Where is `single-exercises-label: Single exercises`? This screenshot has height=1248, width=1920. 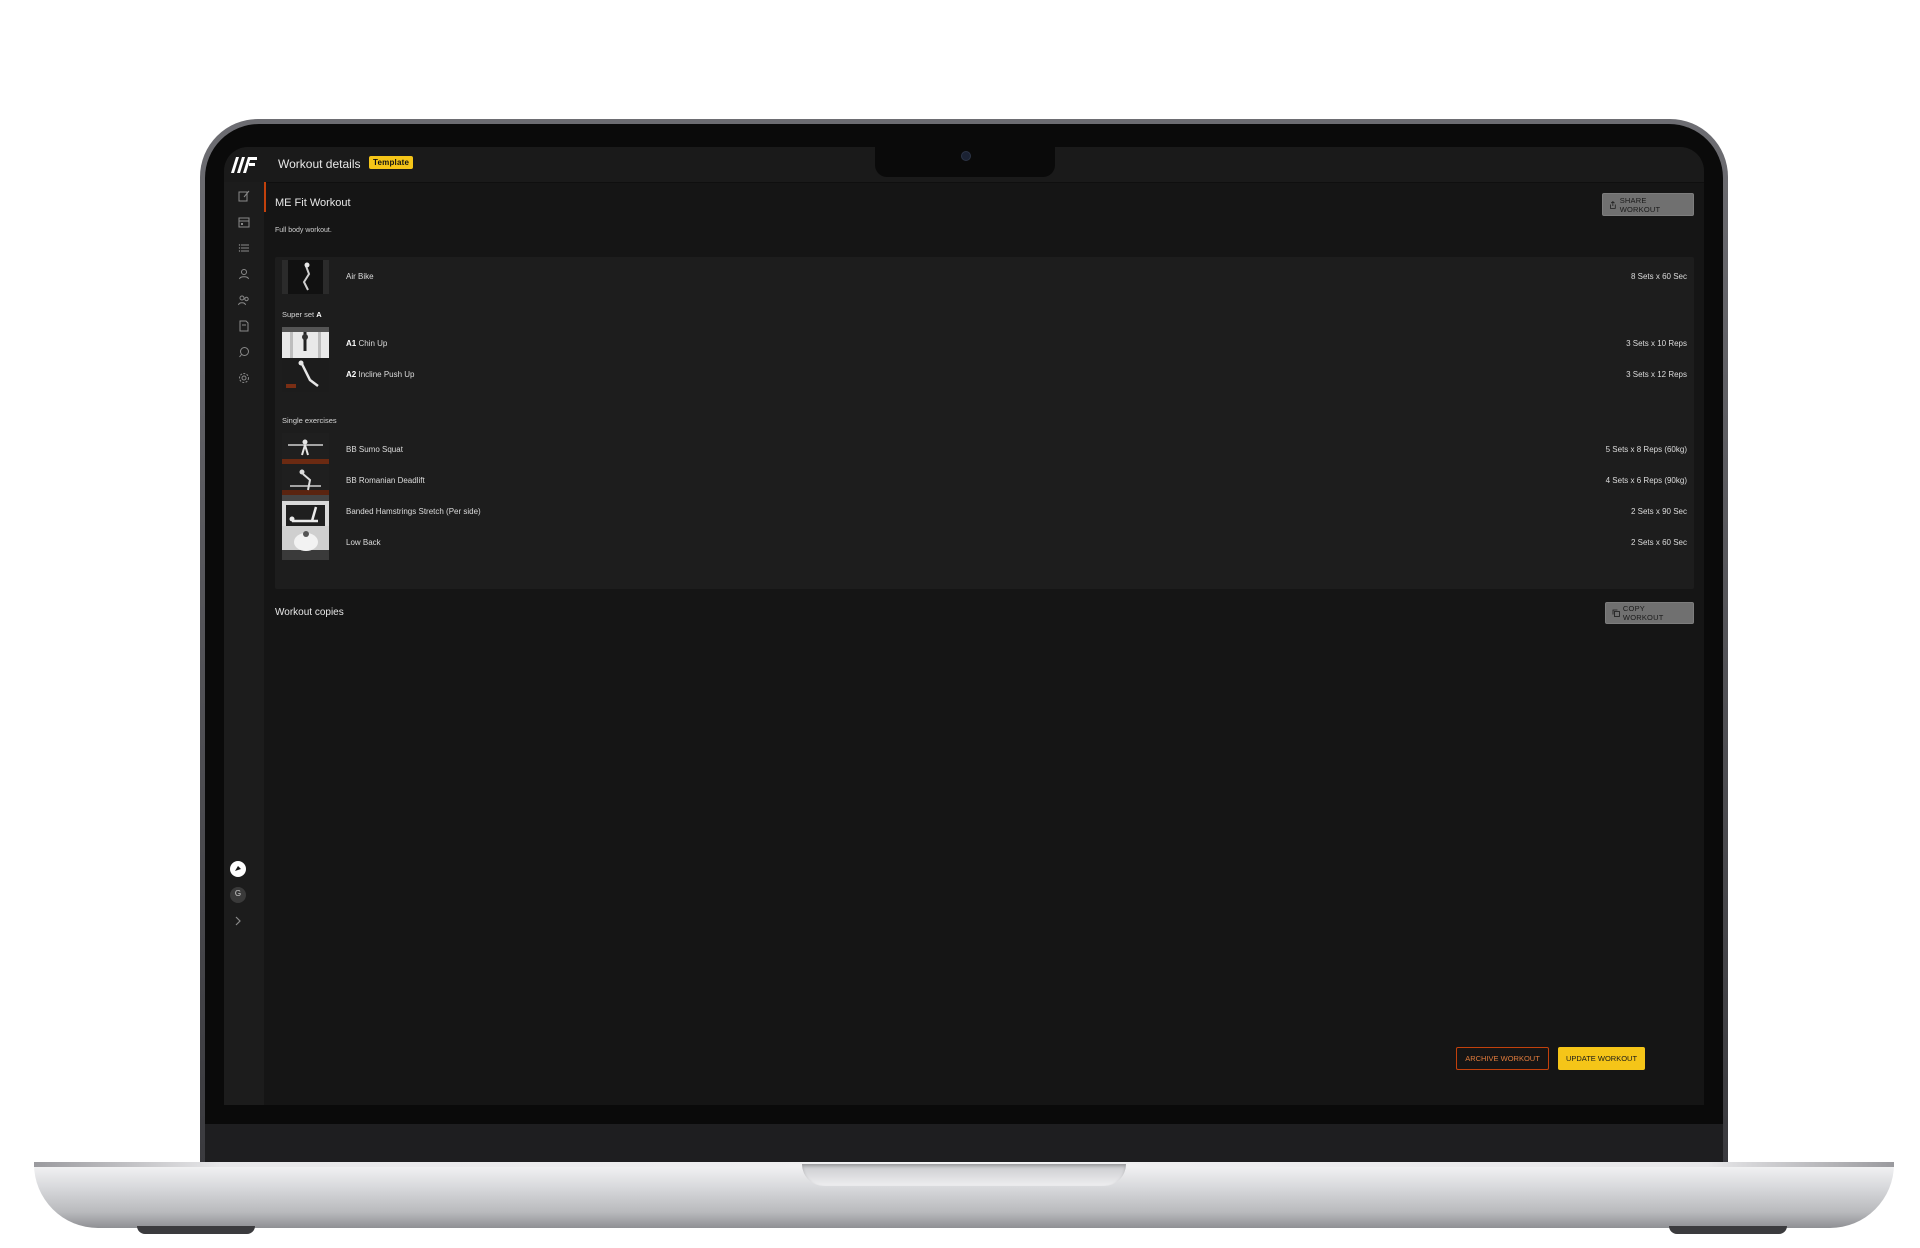 single-exercises-label: Single exercises is located at coordinates (309, 420).